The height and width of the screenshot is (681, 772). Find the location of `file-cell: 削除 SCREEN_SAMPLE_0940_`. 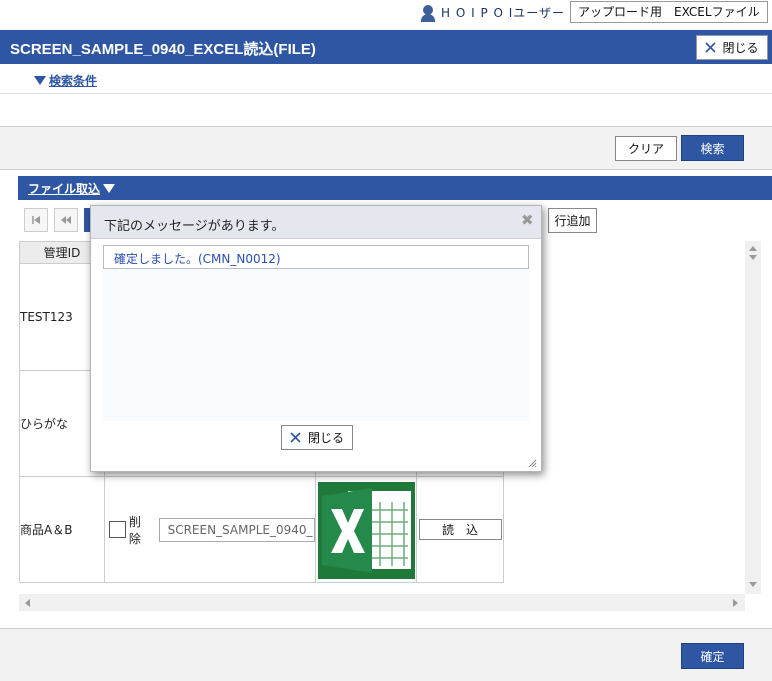

file-cell: 削除 SCREEN_SAMPLE_0940_ is located at coordinates (210, 529).